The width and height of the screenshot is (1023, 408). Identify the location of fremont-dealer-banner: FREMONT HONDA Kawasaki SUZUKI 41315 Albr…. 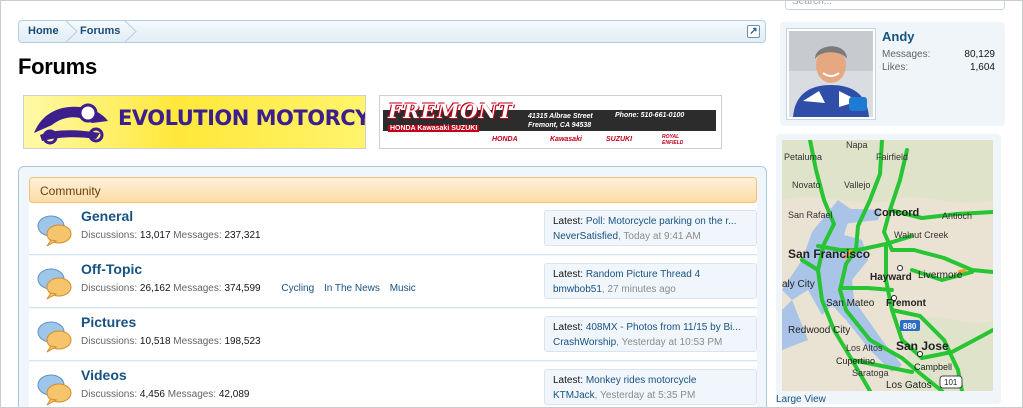
(550, 122).